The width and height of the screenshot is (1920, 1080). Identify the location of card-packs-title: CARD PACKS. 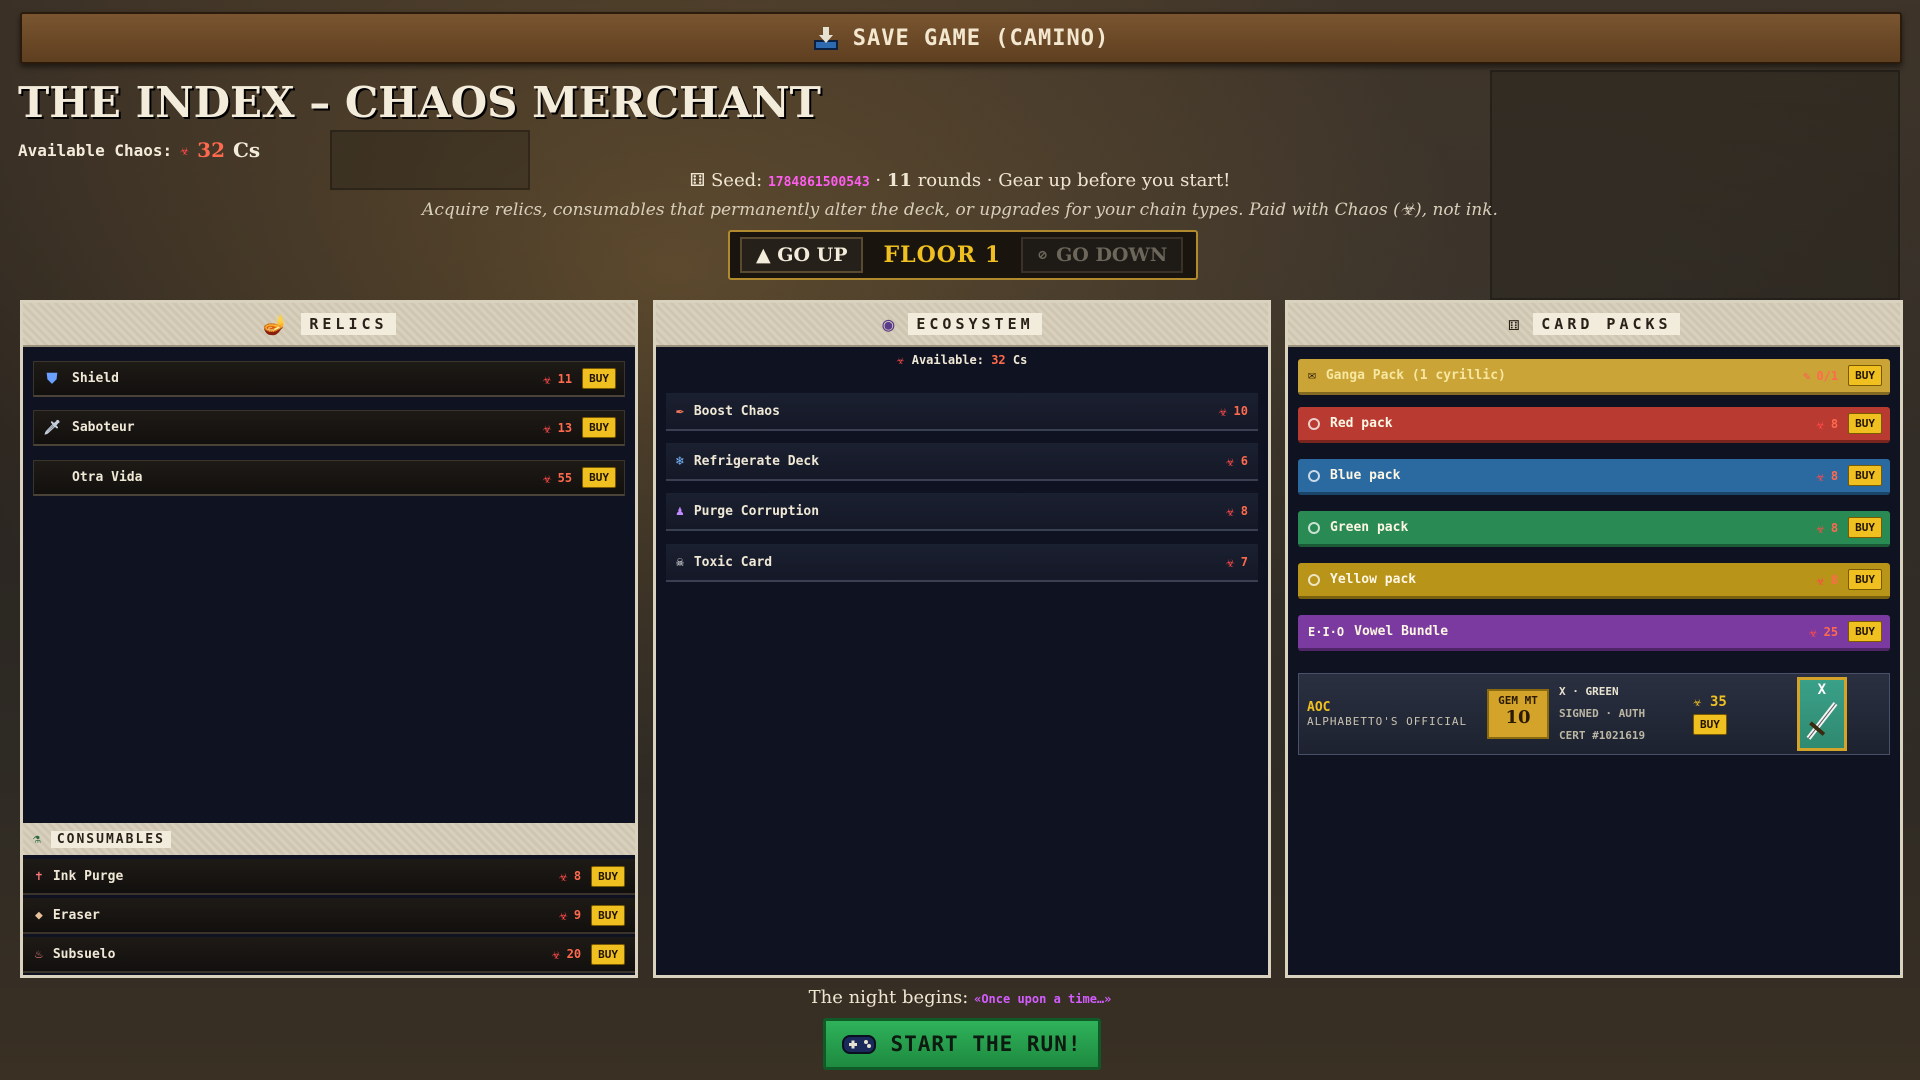
(1606, 324).